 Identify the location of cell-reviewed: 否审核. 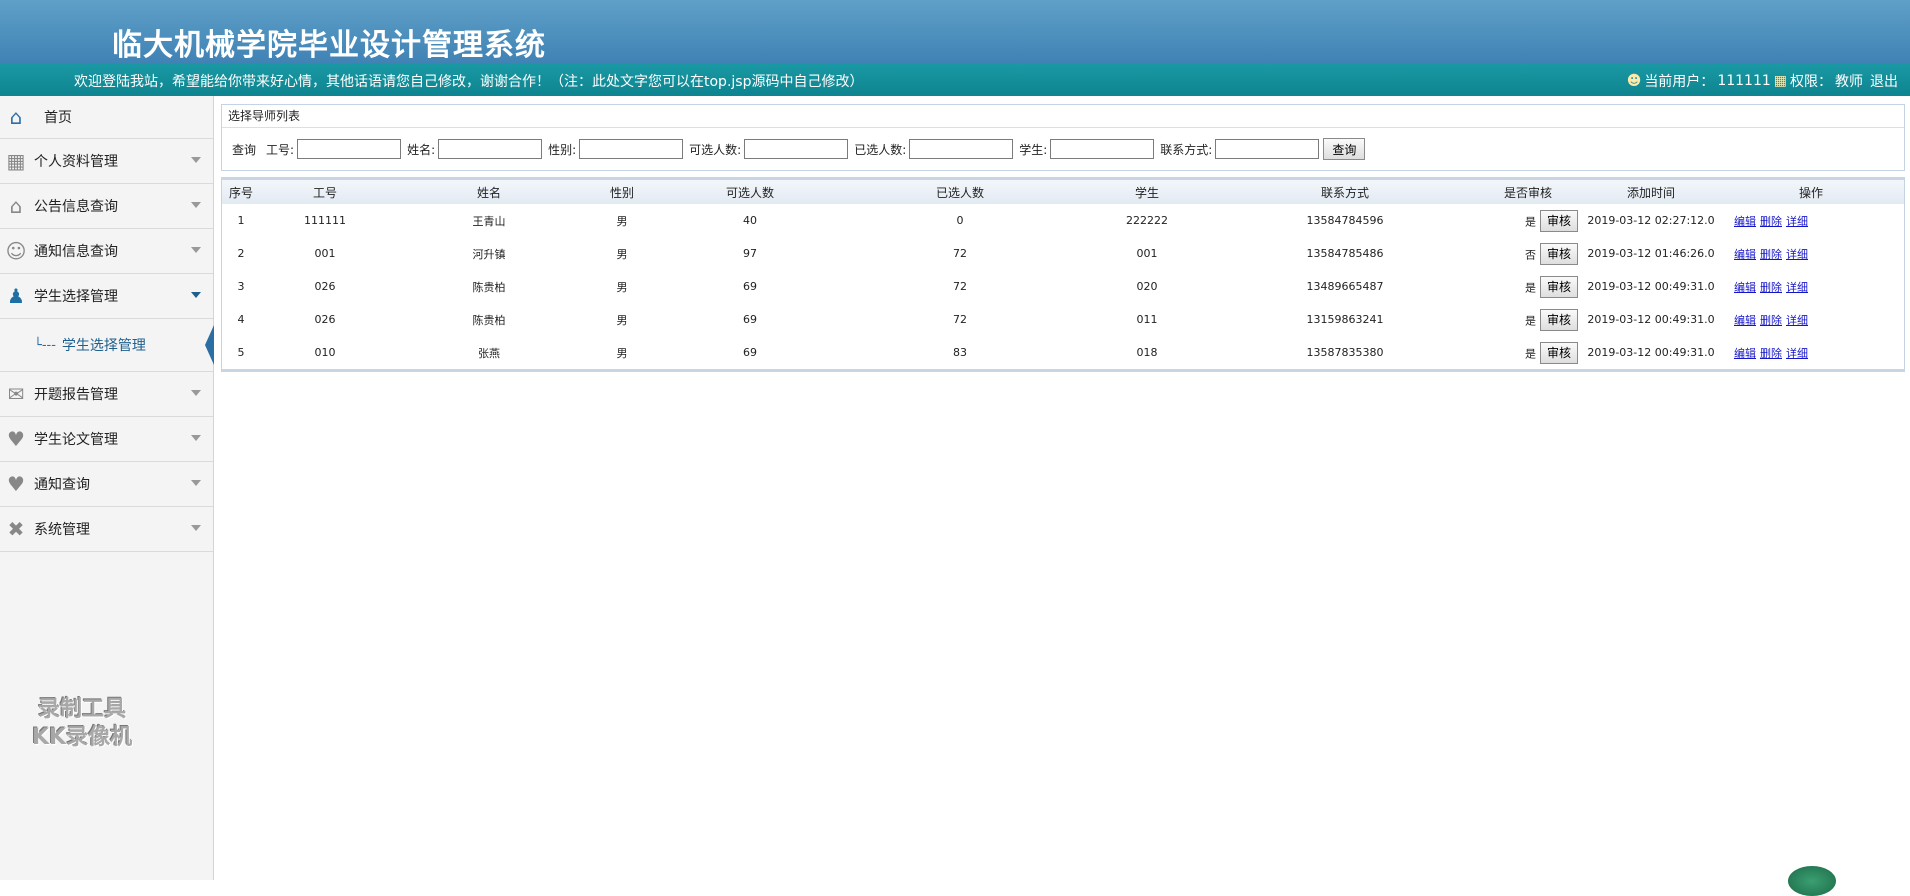
(1528, 253).